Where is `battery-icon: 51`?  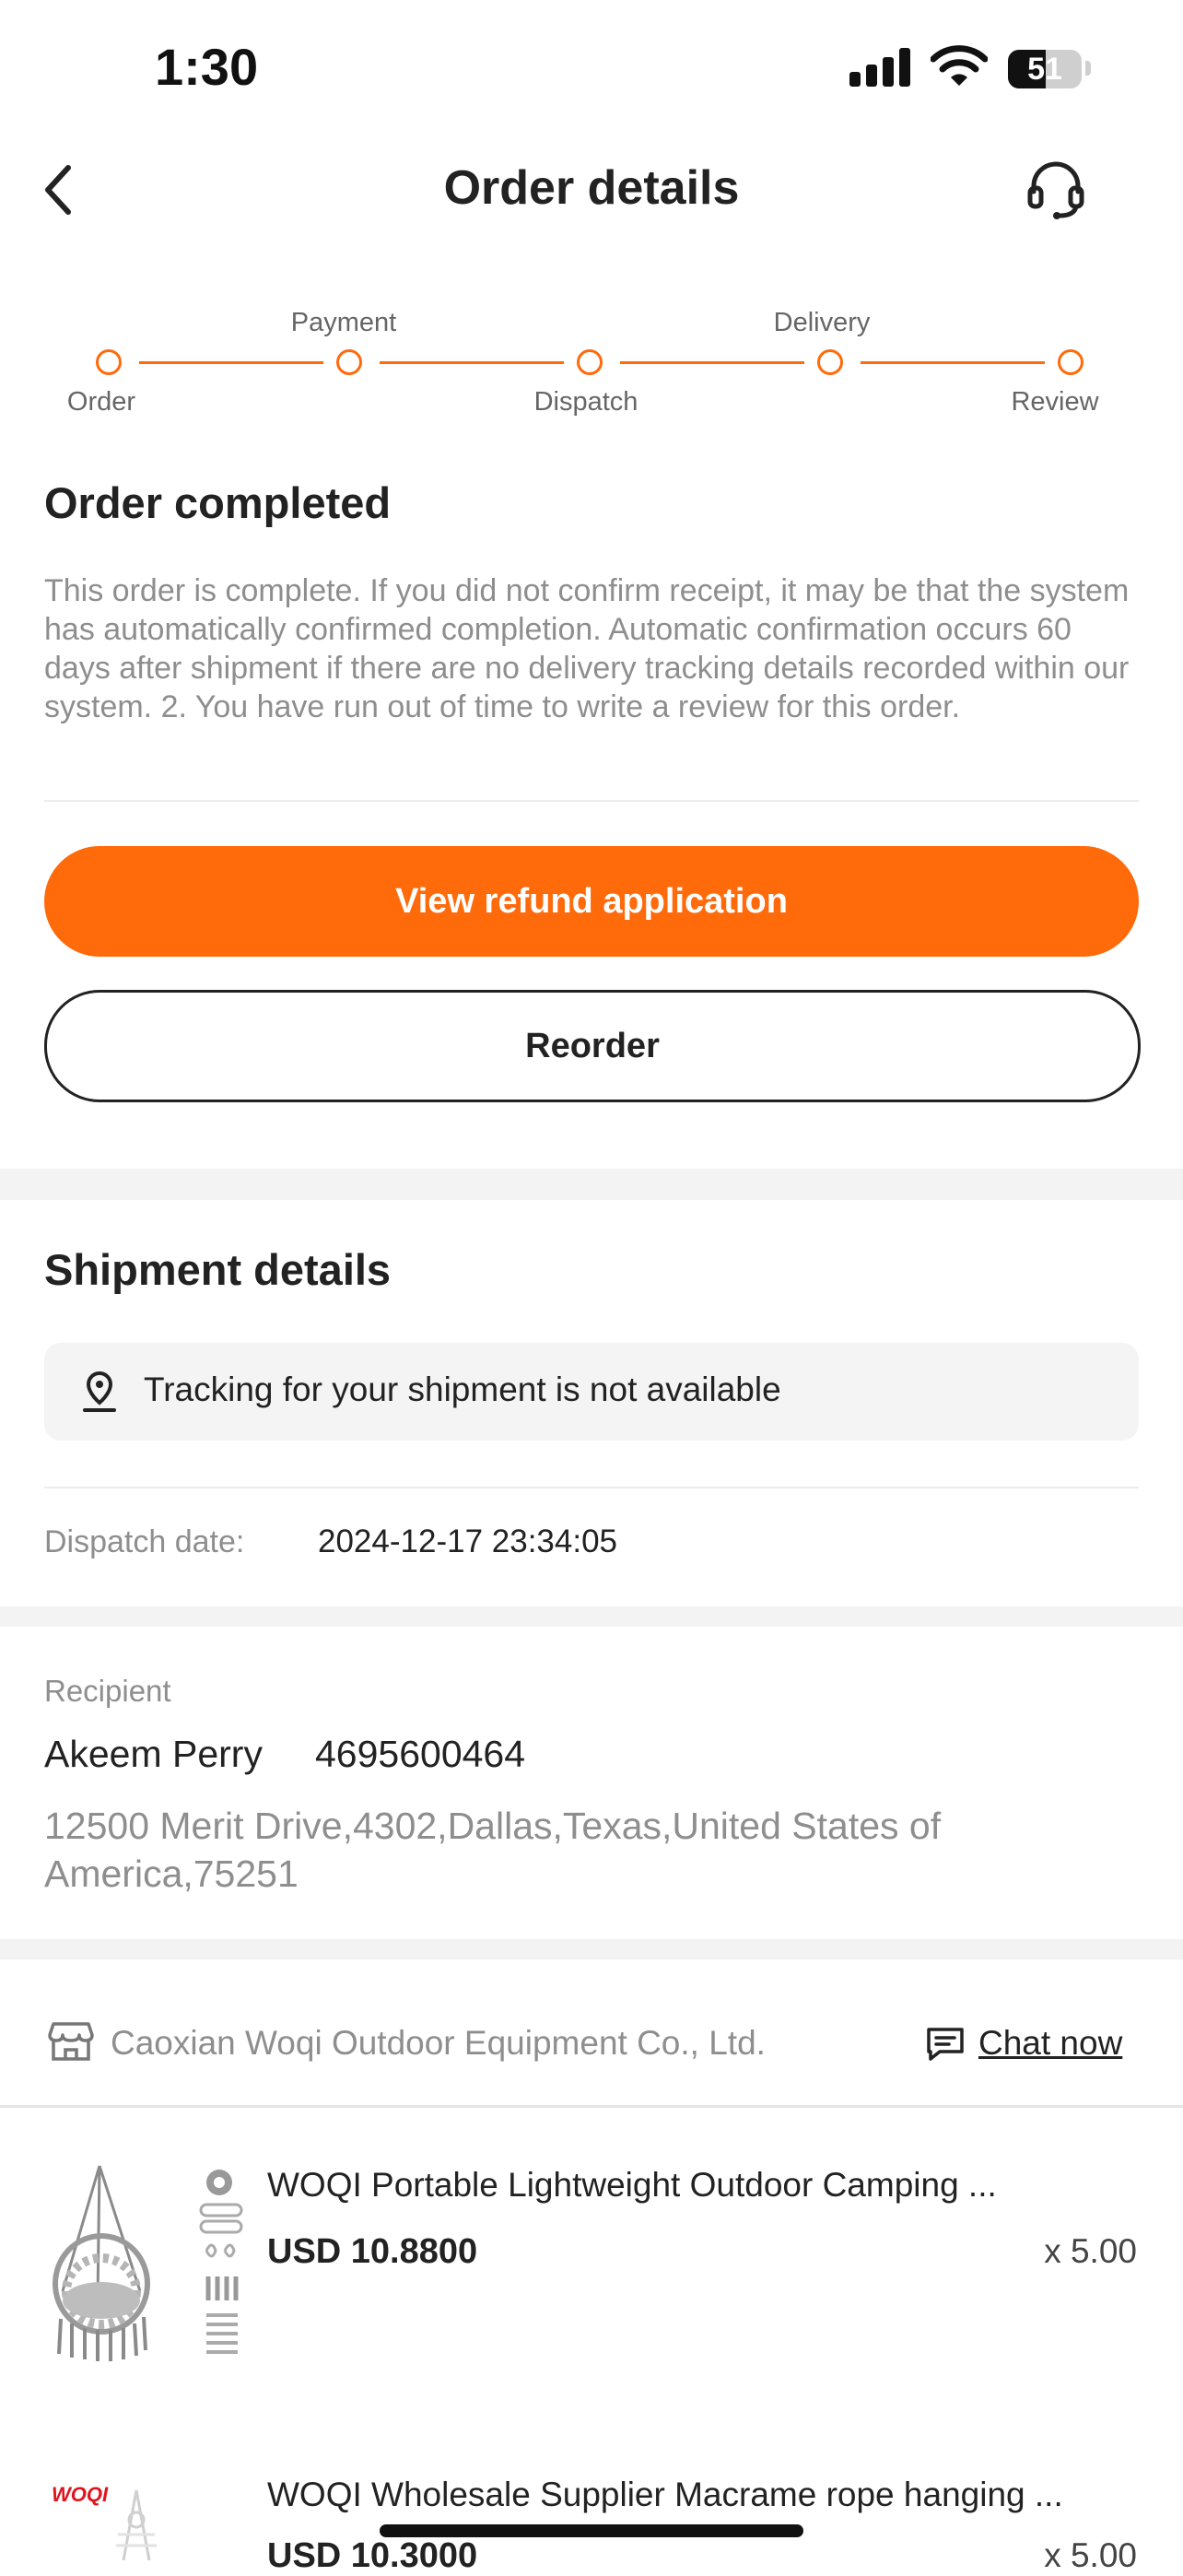 battery-icon: 51 is located at coordinates (1045, 69).